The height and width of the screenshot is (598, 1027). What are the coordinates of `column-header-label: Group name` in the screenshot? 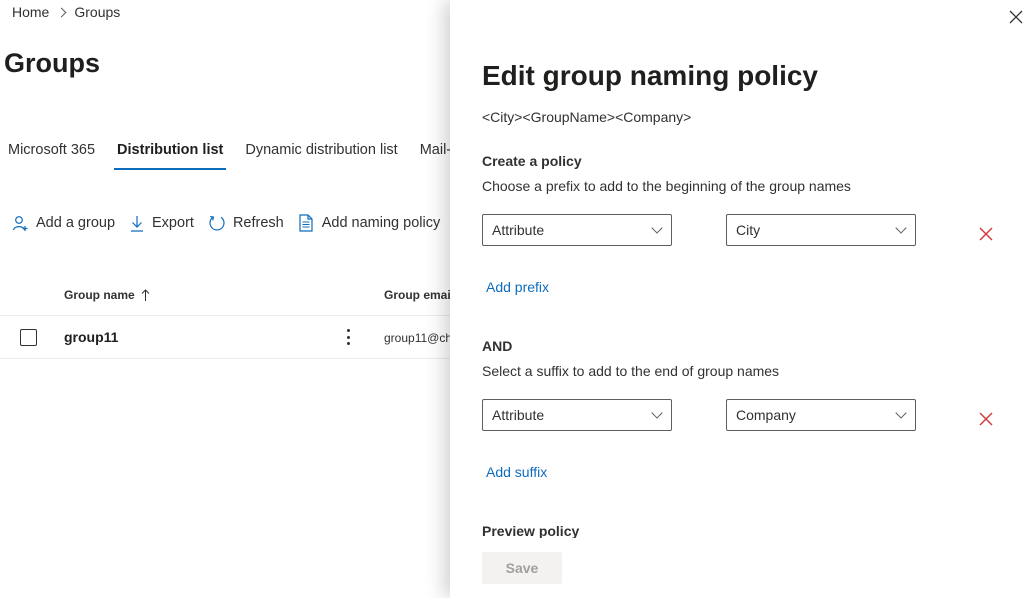 It's located at (99, 295).